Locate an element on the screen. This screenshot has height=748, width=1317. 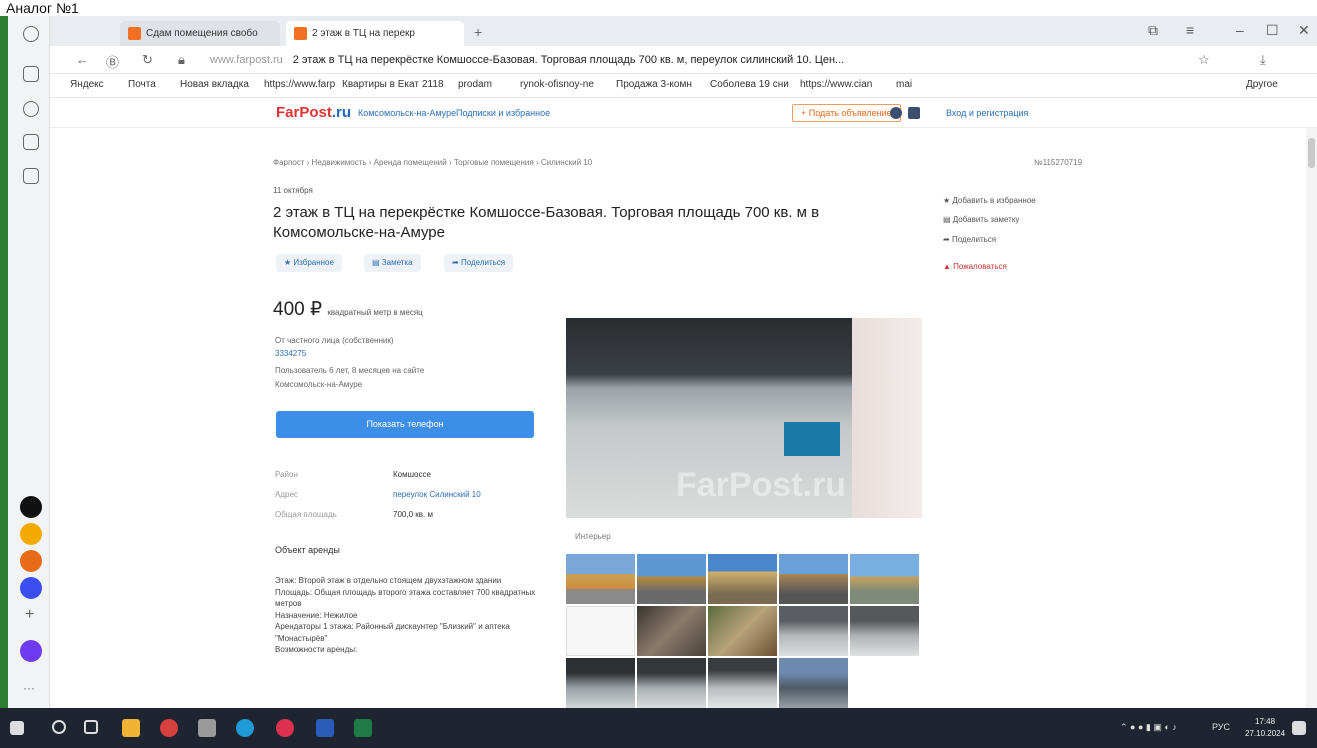
messages-icon is located at coordinates (914, 113).